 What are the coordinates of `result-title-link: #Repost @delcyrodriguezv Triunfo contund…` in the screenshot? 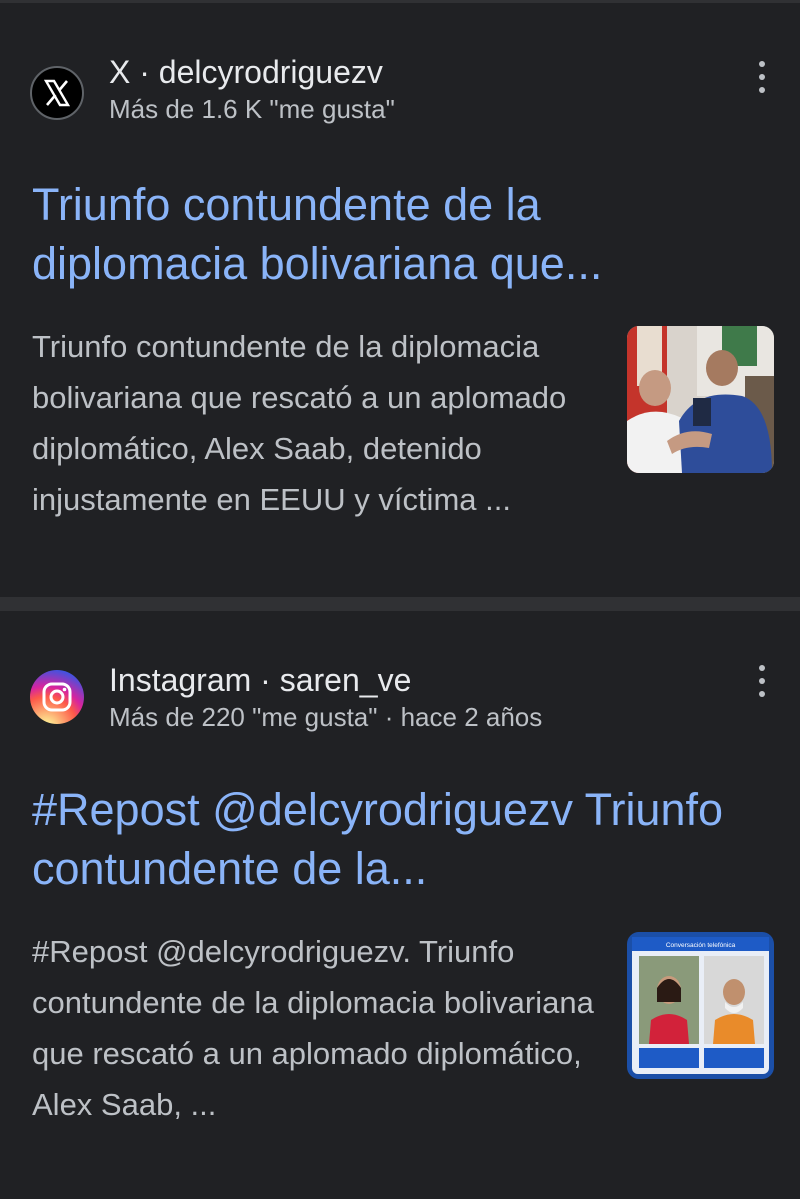 It's located at (382, 839).